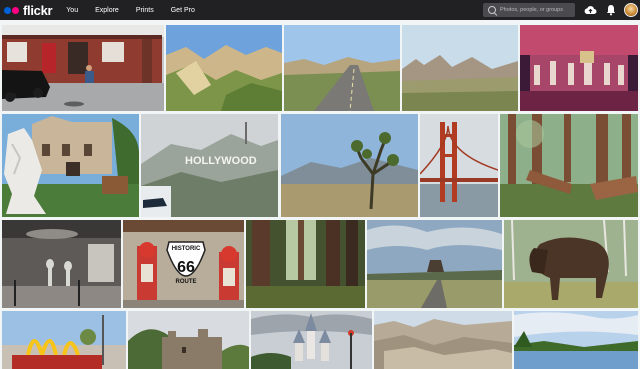 Image resolution: width=640 pixels, height=369 pixels. I want to click on photo-badlands-green, so click(224, 68).